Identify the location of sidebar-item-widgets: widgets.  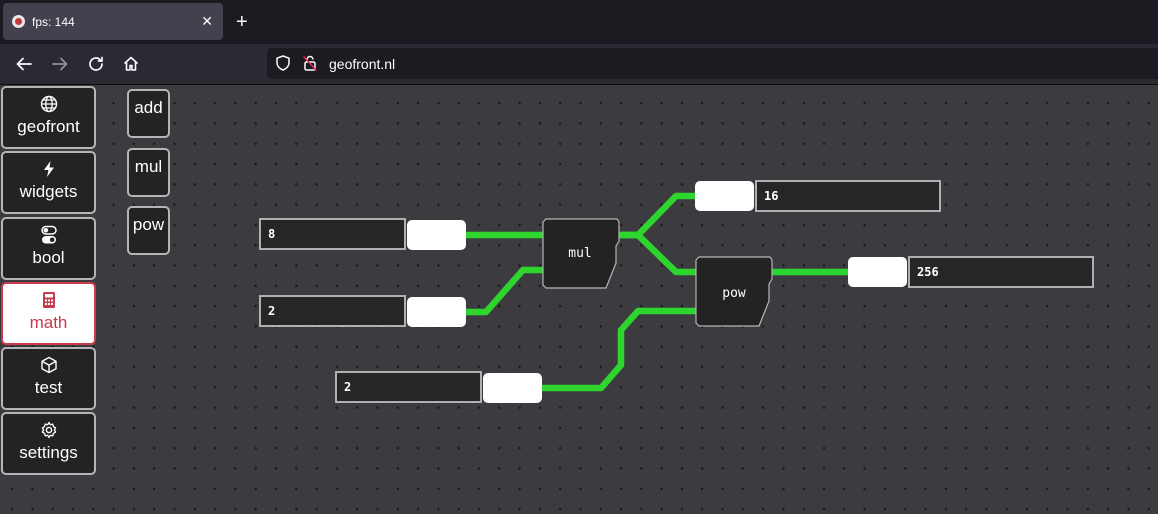
(48, 182).